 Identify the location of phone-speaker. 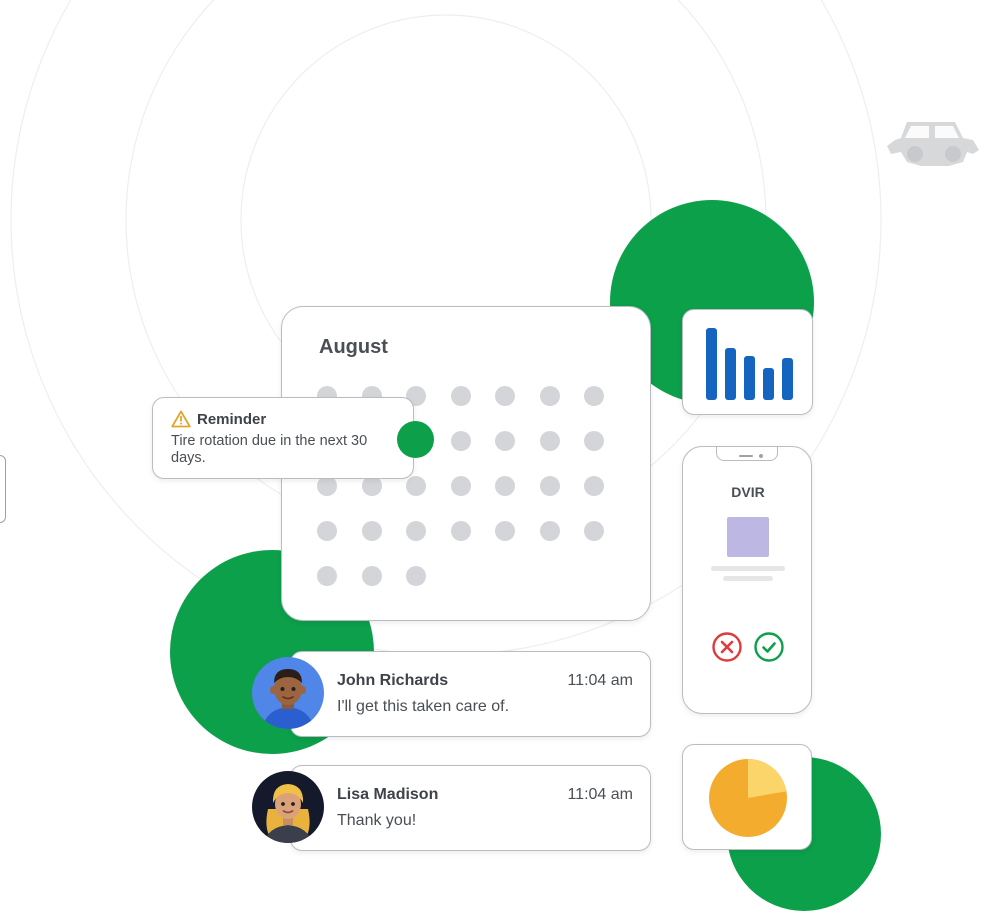
(746, 456).